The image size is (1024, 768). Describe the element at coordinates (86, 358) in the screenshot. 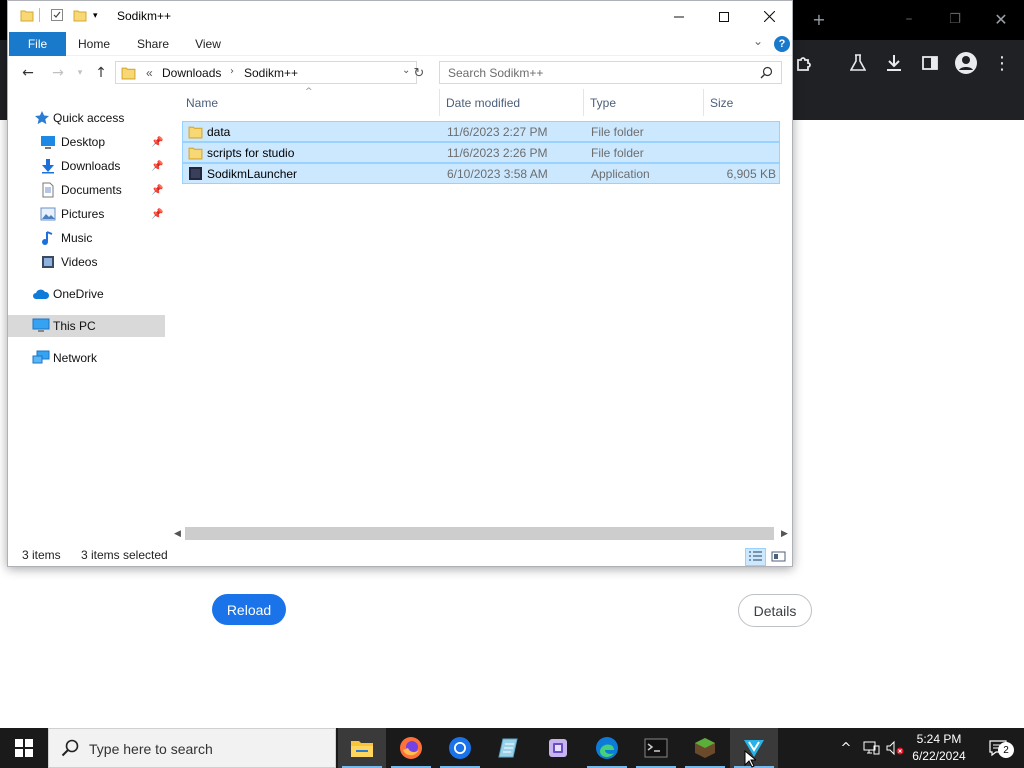

I see `nav-item-network: Network` at that location.